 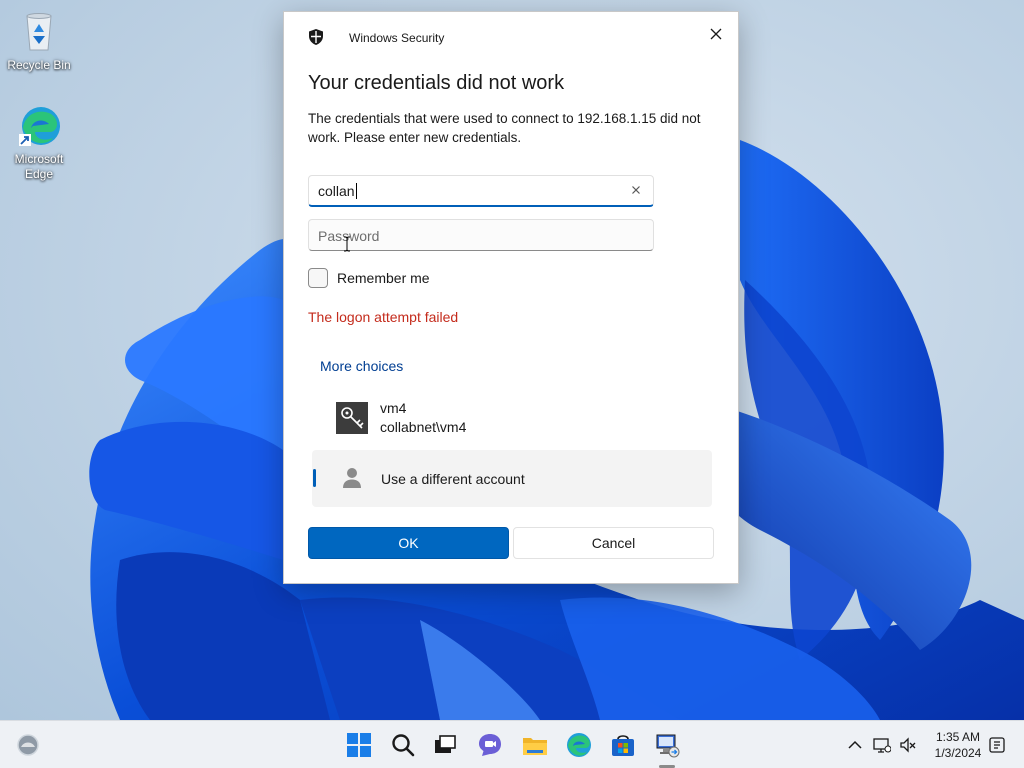 I want to click on close-button, so click(x=716, y=34).